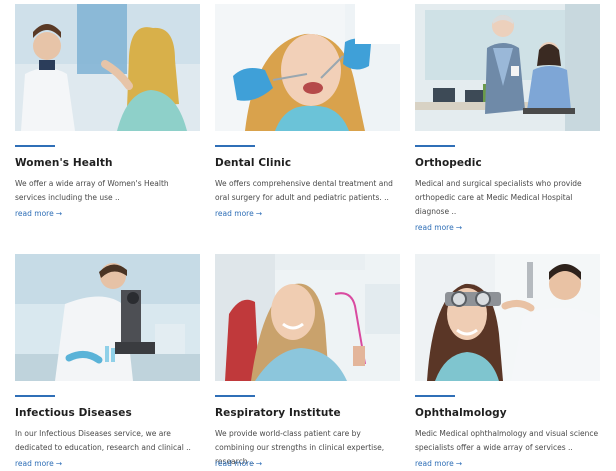 This screenshot has width=616, height=471. I want to click on respiratory-institute-image, so click(307, 317).